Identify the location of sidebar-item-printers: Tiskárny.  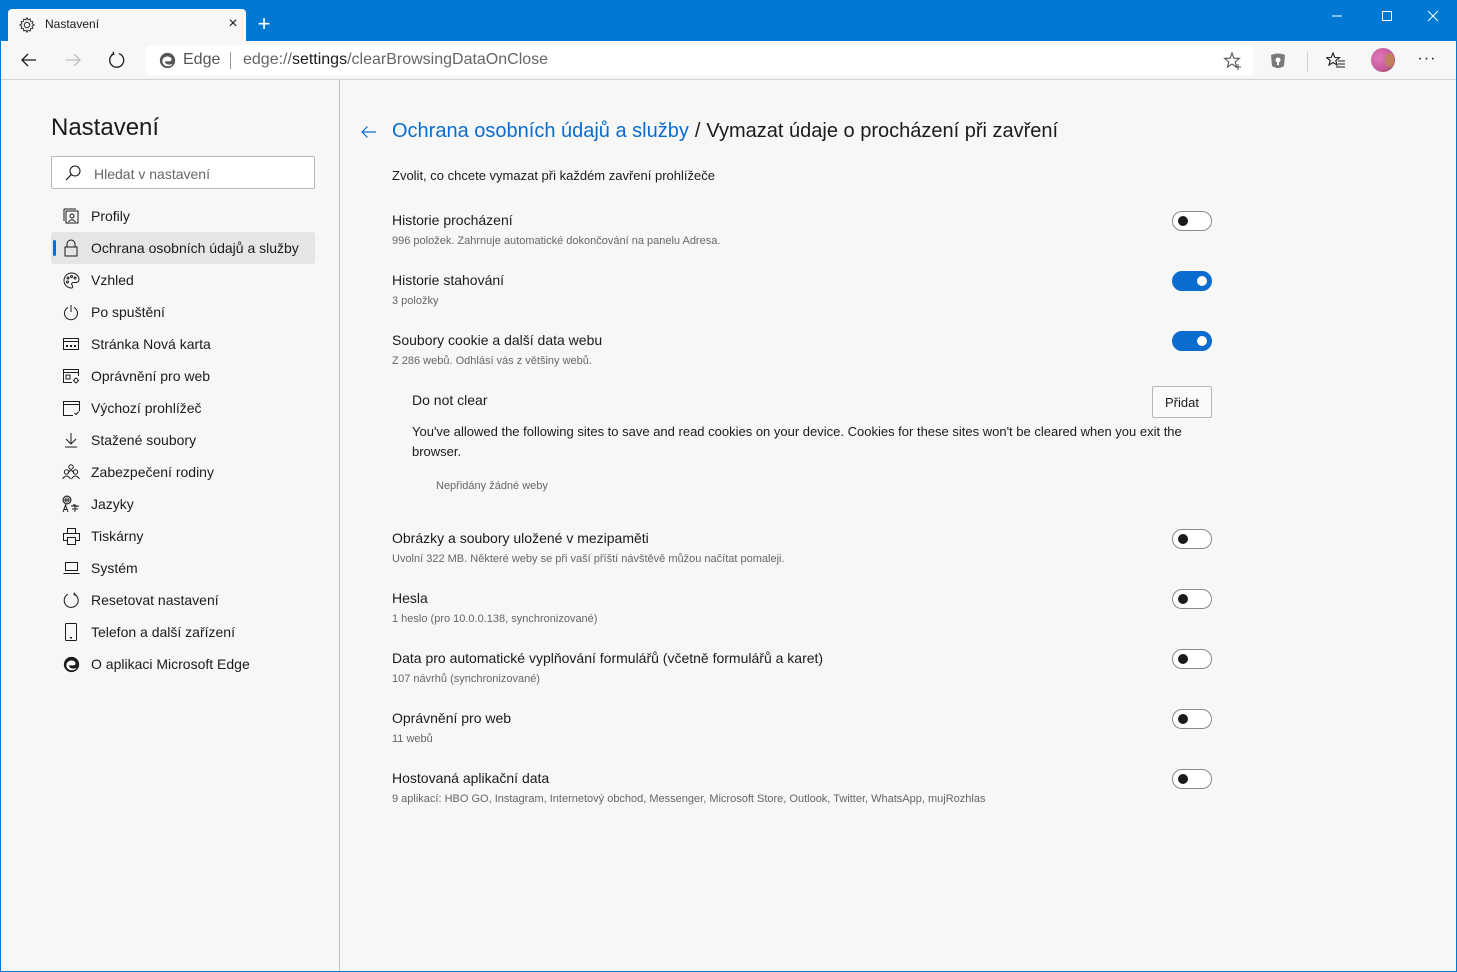
(183, 536).